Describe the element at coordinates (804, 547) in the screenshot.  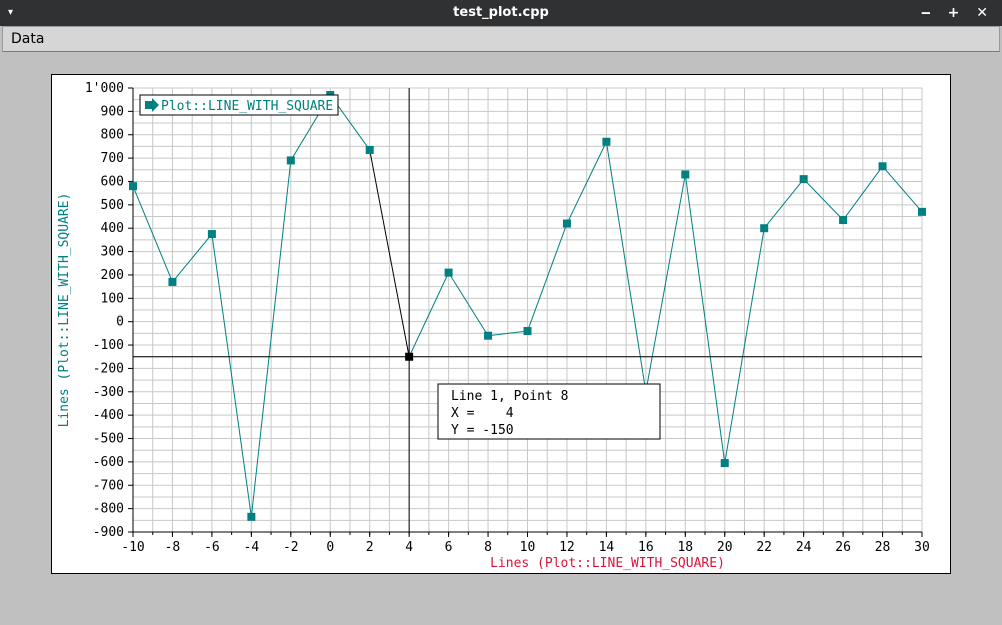
I see `x-tick-label: 24` at that location.